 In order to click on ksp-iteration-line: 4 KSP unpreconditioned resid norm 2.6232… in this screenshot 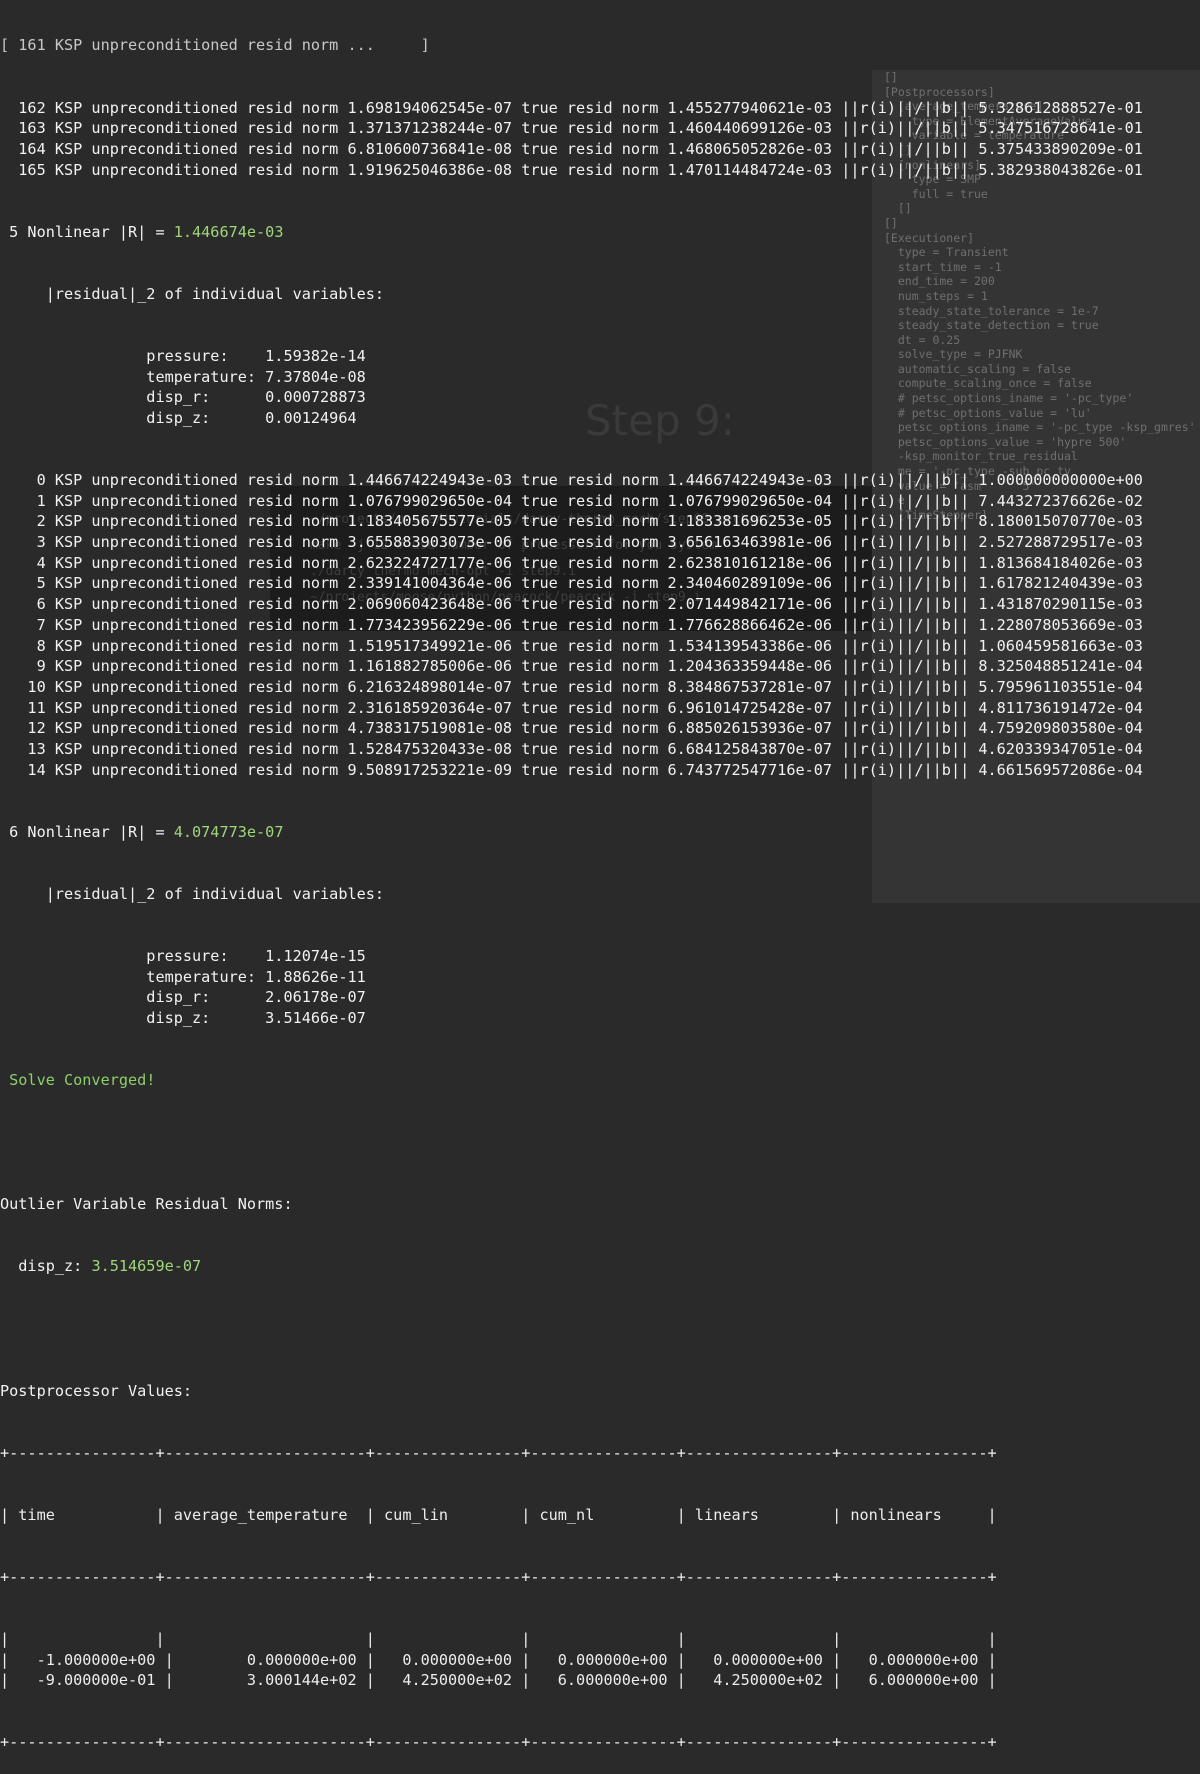, I will do `click(571, 562)`.